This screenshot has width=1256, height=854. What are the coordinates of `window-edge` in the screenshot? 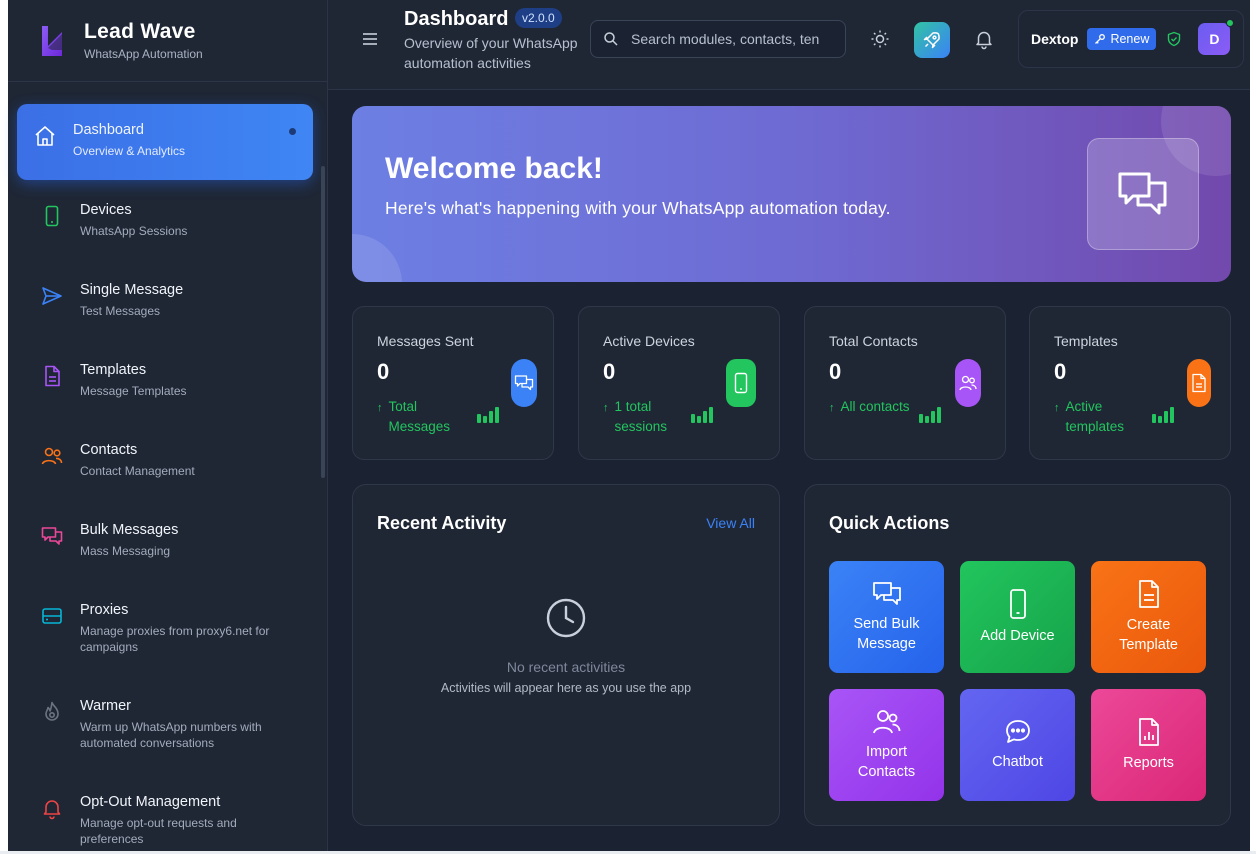 It's located at (1253, 427).